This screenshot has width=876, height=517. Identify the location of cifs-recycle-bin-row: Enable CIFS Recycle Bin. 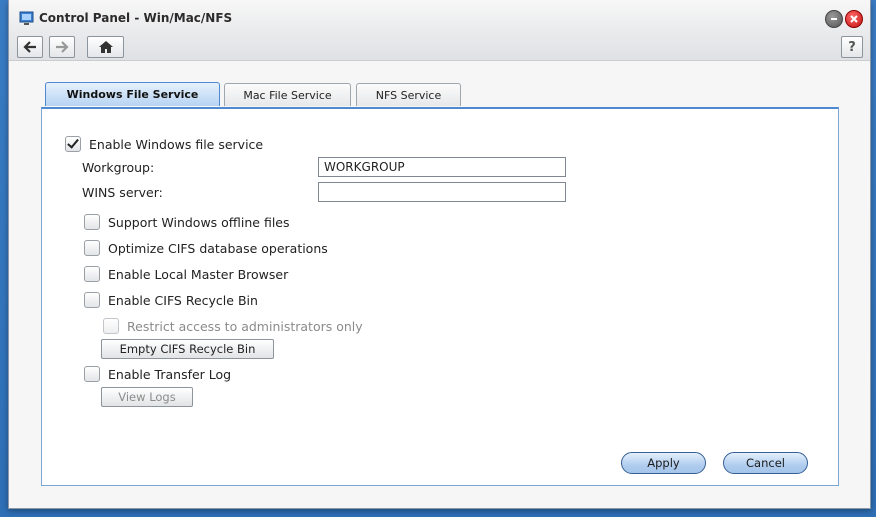
(171, 300).